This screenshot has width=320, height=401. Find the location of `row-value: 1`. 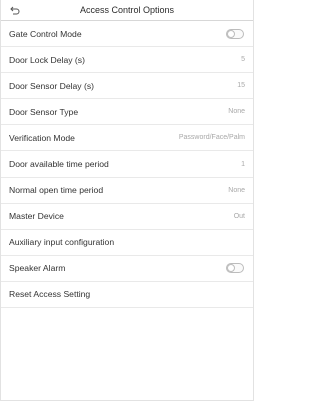

row-value: 1 is located at coordinates (243, 164).